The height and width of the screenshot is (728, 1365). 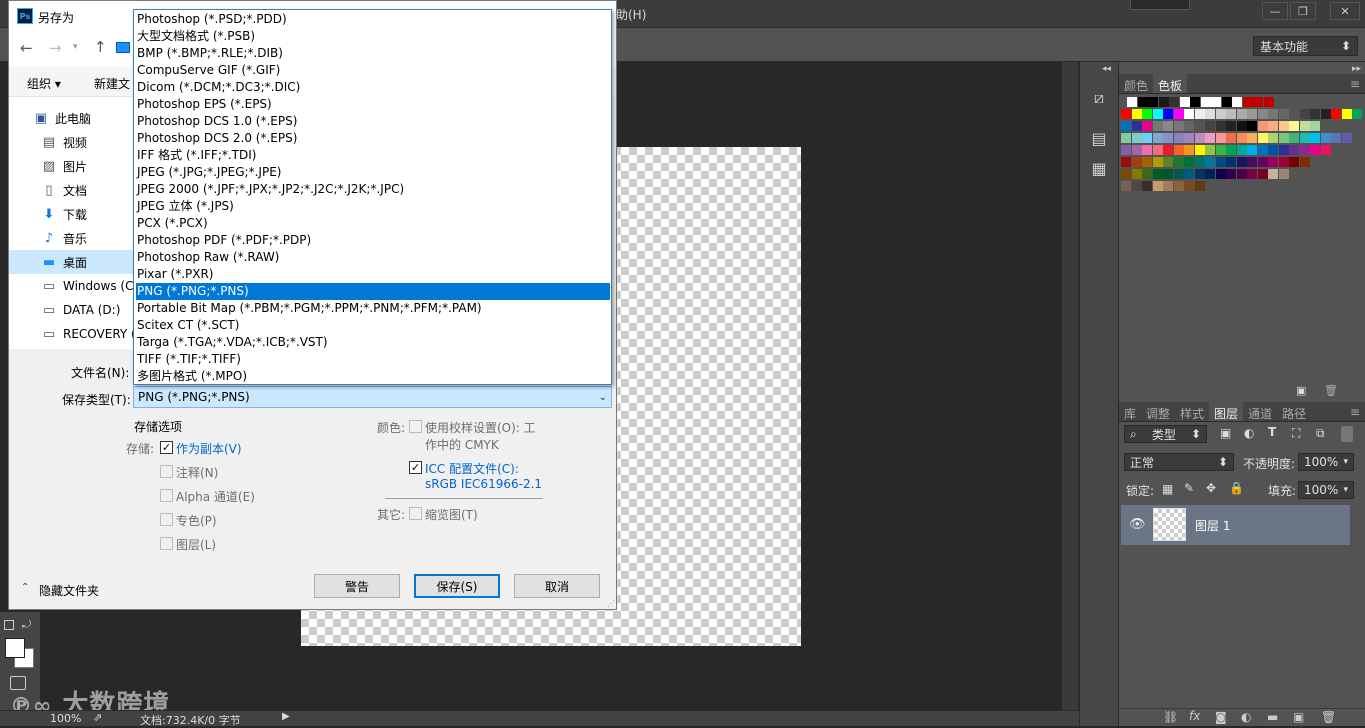 What do you see at coordinates (373, 172) in the screenshot?
I see `filetype-option: JPEG (*.JPG;*.JPEG;*.JPE)` at bounding box center [373, 172].